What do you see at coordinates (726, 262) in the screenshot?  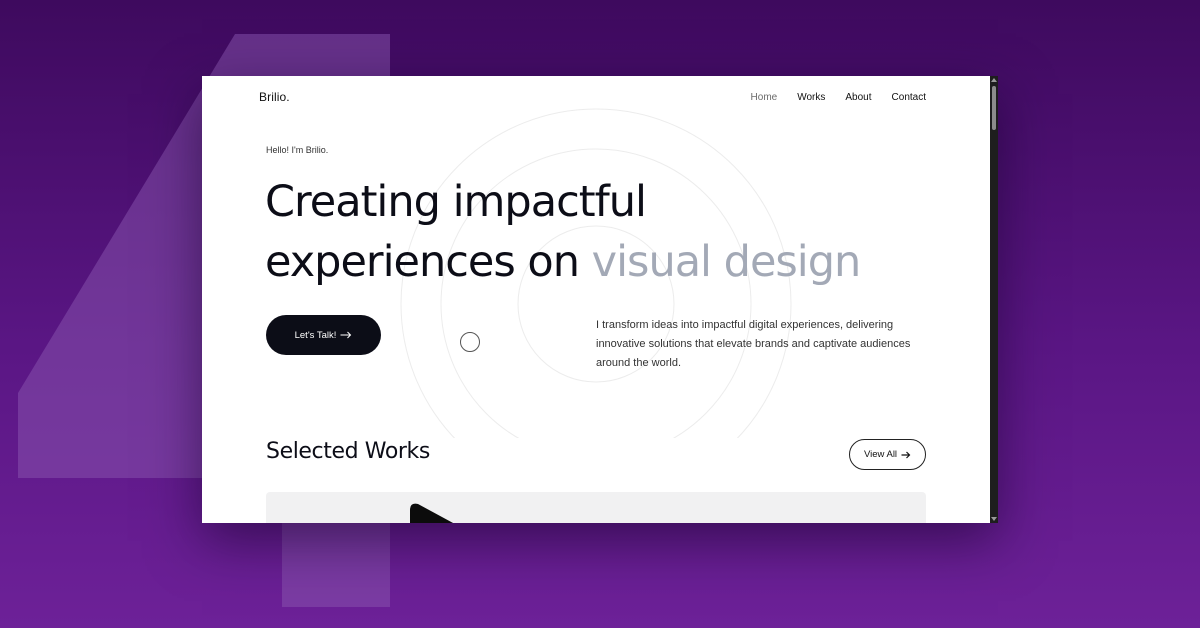 I see `headline-line-2-muted: visual design` at bounding box center [726, 262].